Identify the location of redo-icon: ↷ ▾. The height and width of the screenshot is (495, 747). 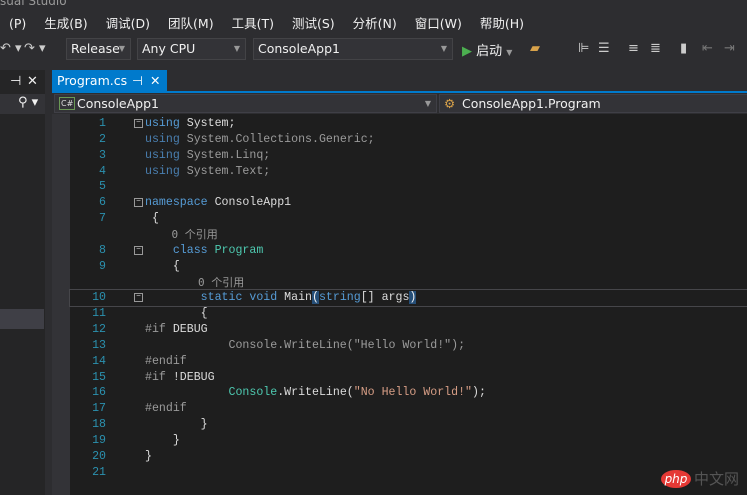
(35, 48).